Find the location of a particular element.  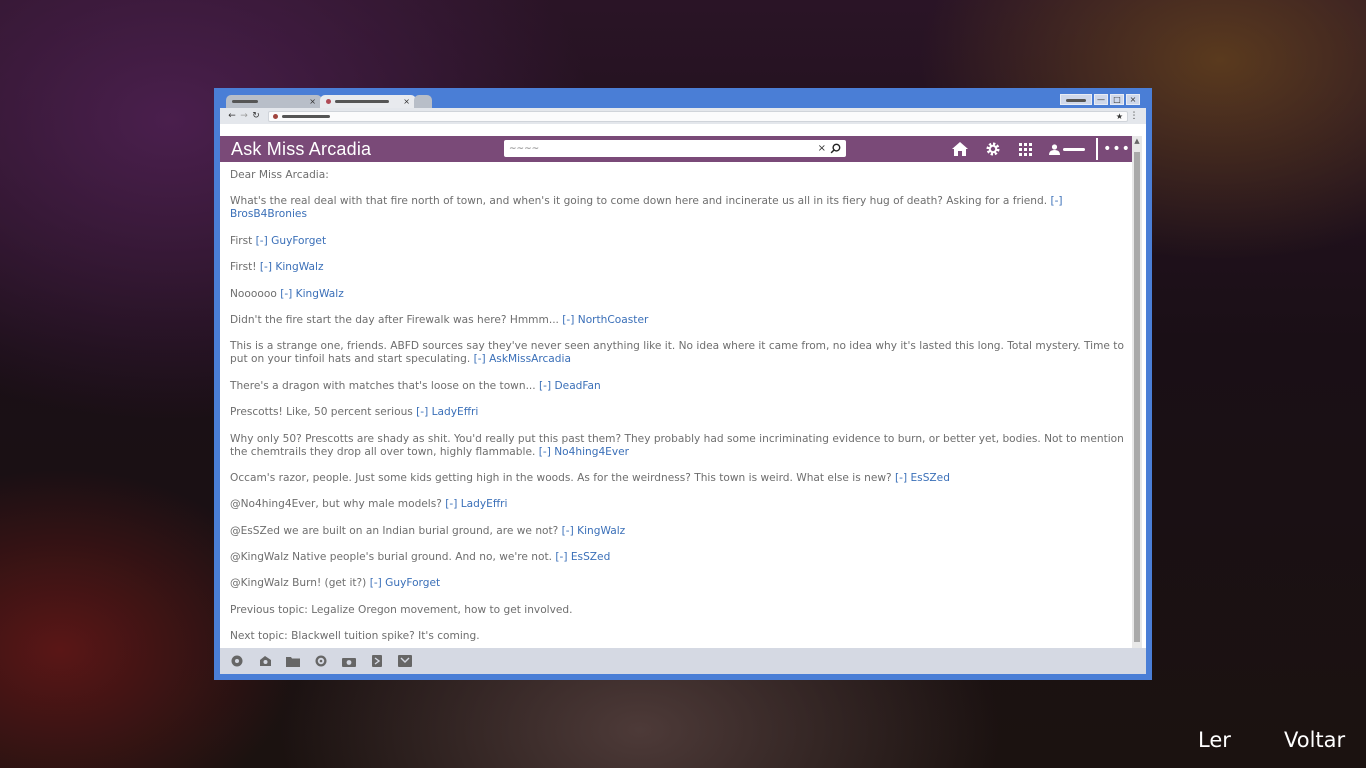

site-header: Ask Miss Arcadia × is located at coordinates (676, 149).